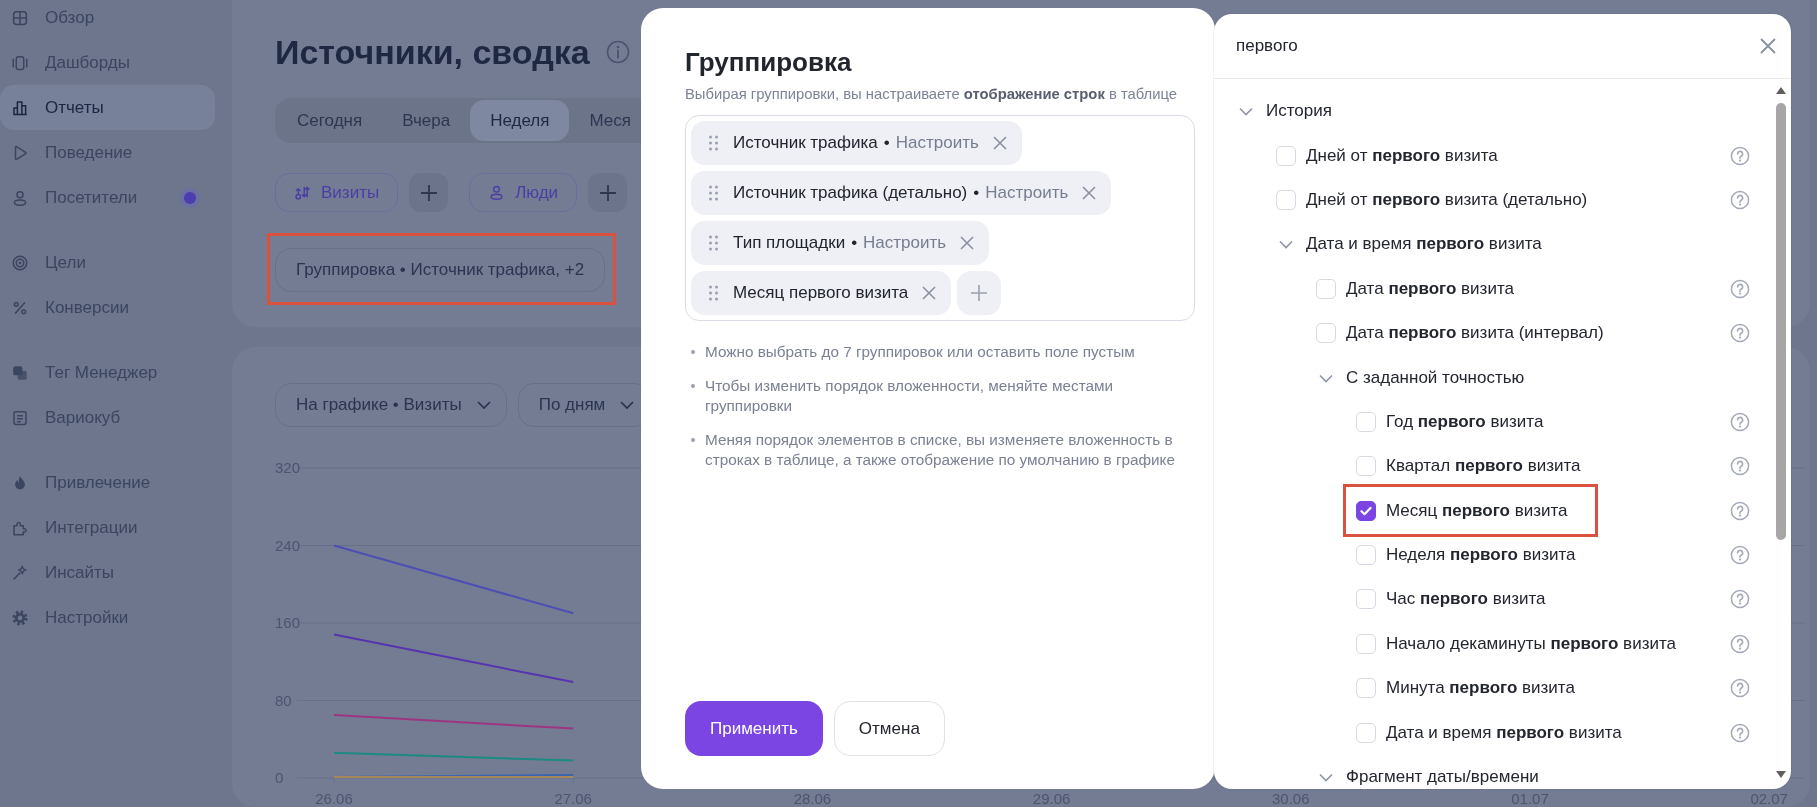 This screenshot has width=1817, height=807. I want to click on group-label: Фрагмент даты/времени, so click(1442, 777).